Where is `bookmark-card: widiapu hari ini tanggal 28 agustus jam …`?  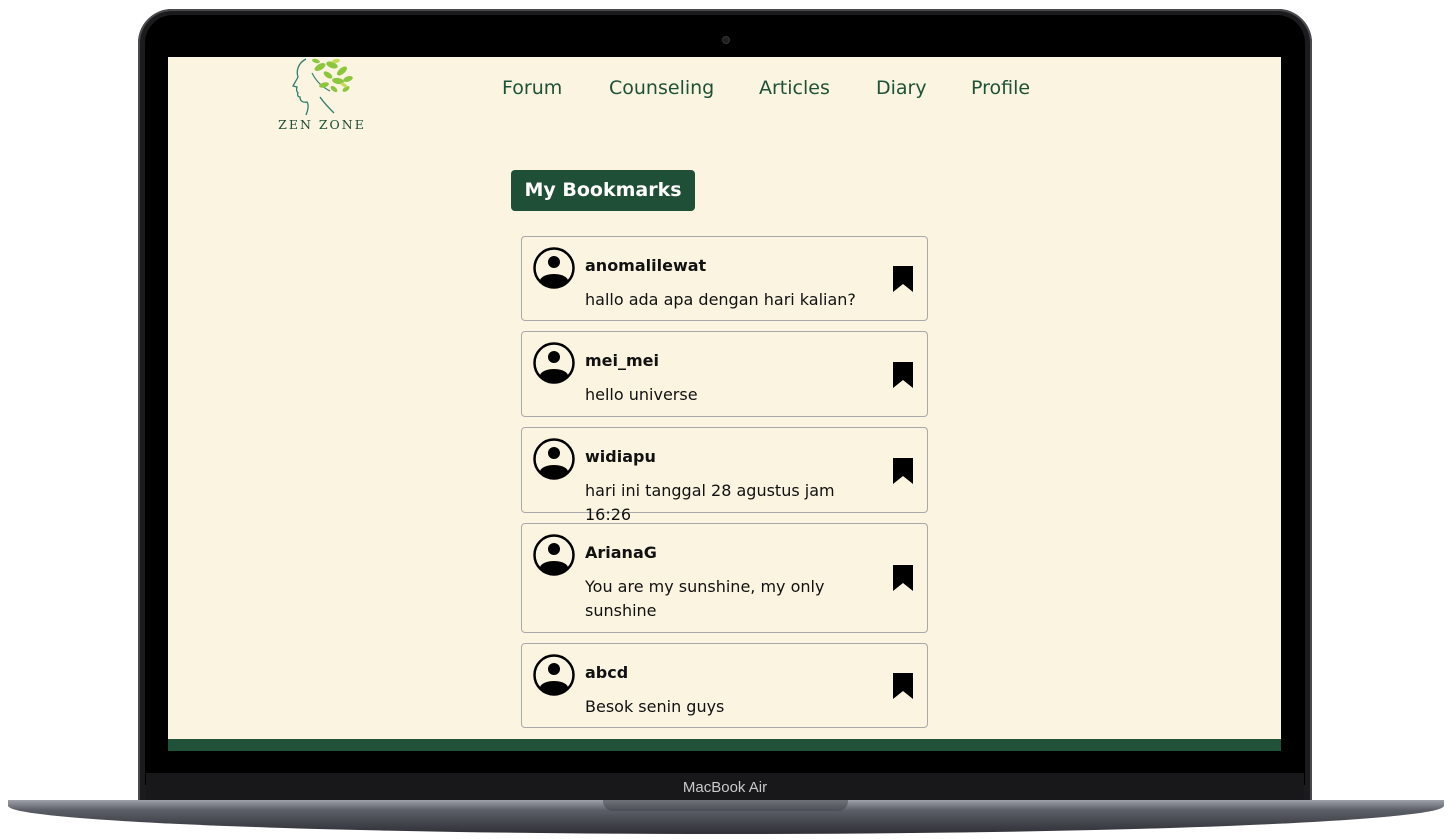 bookmark-card: widiapu hari ini tanggal 28 agustus jam … is located at coordinates (724, 475).